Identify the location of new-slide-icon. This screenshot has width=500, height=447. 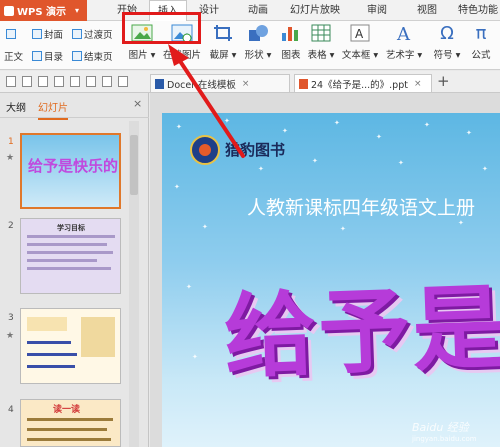
(11, 34).